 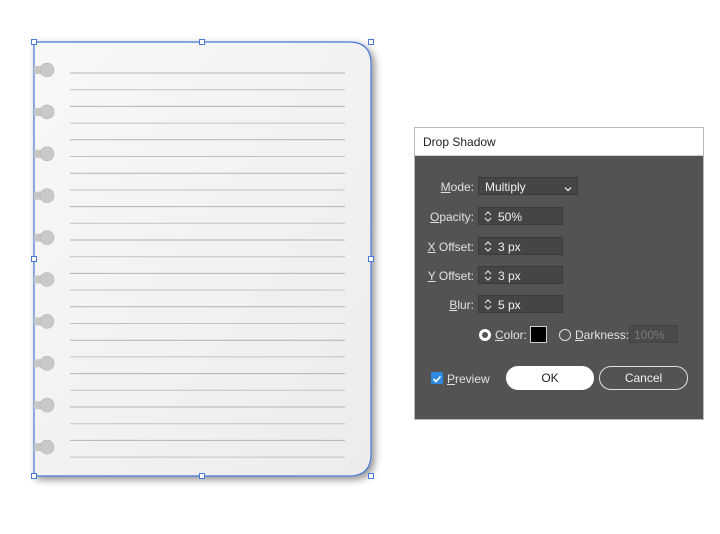 I want to click on opacity-field: 50%, so click(x=520, y=216).